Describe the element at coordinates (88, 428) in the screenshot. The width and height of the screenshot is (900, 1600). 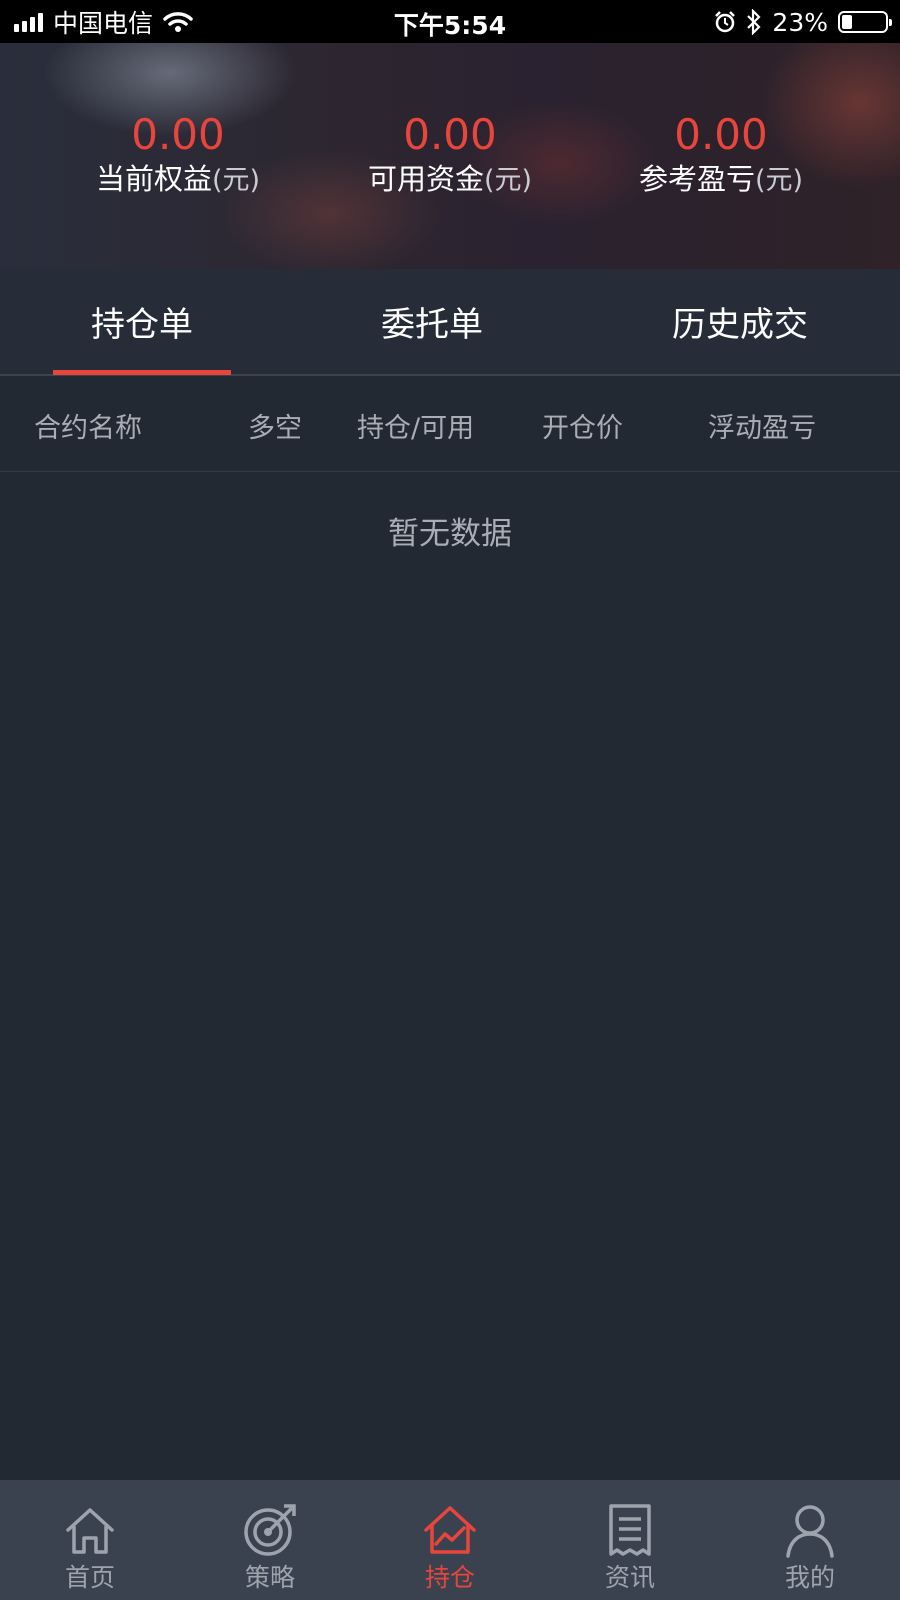
I see `column-contract-name: 合约名称` at that location.